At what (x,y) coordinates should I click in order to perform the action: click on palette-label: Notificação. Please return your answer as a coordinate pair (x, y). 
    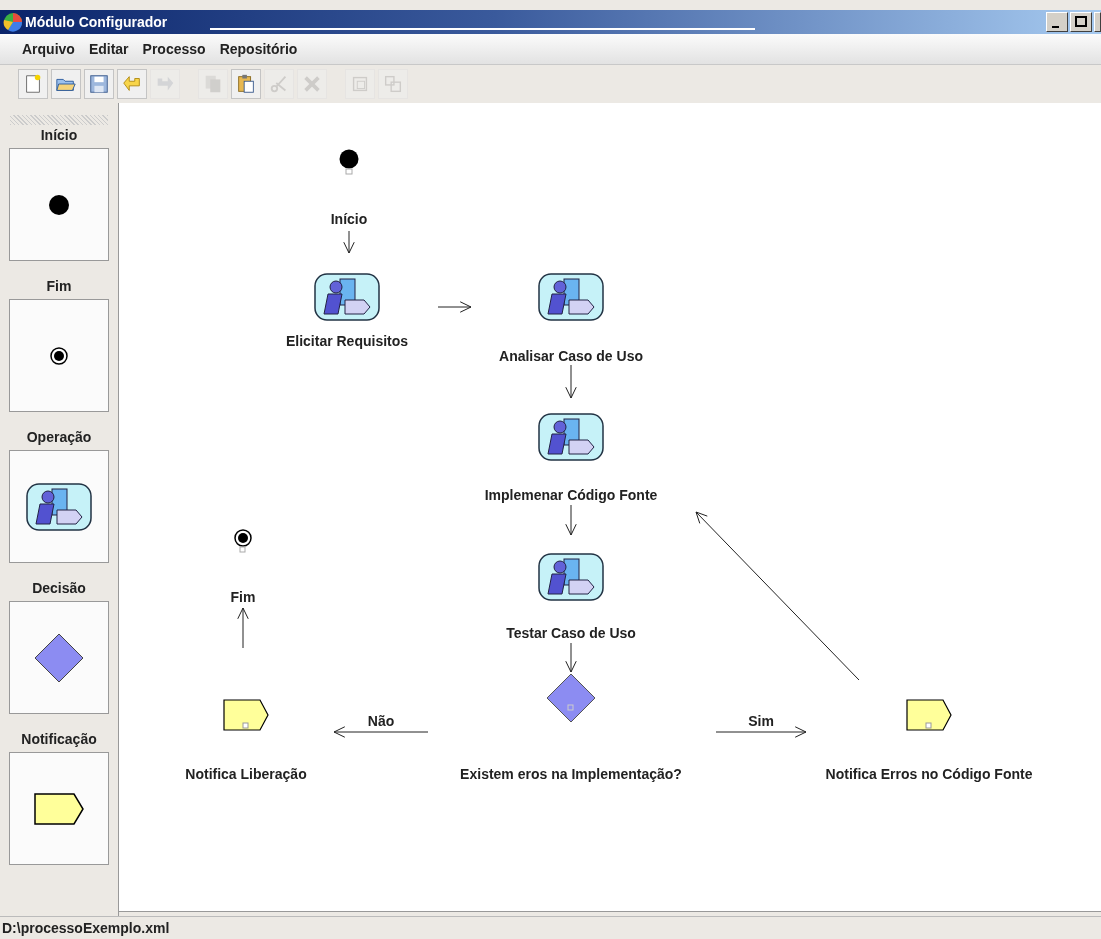
    Looking at the image, I should click on (59, 739).